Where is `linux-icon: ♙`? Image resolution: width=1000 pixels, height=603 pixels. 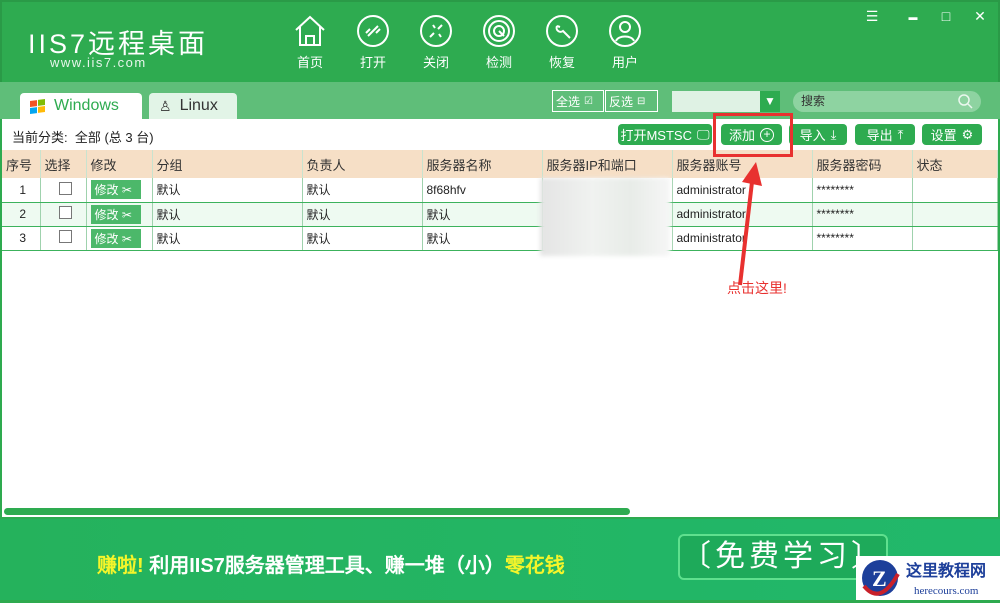
linux-icon: ♙ is located at coordinates (165, 105).